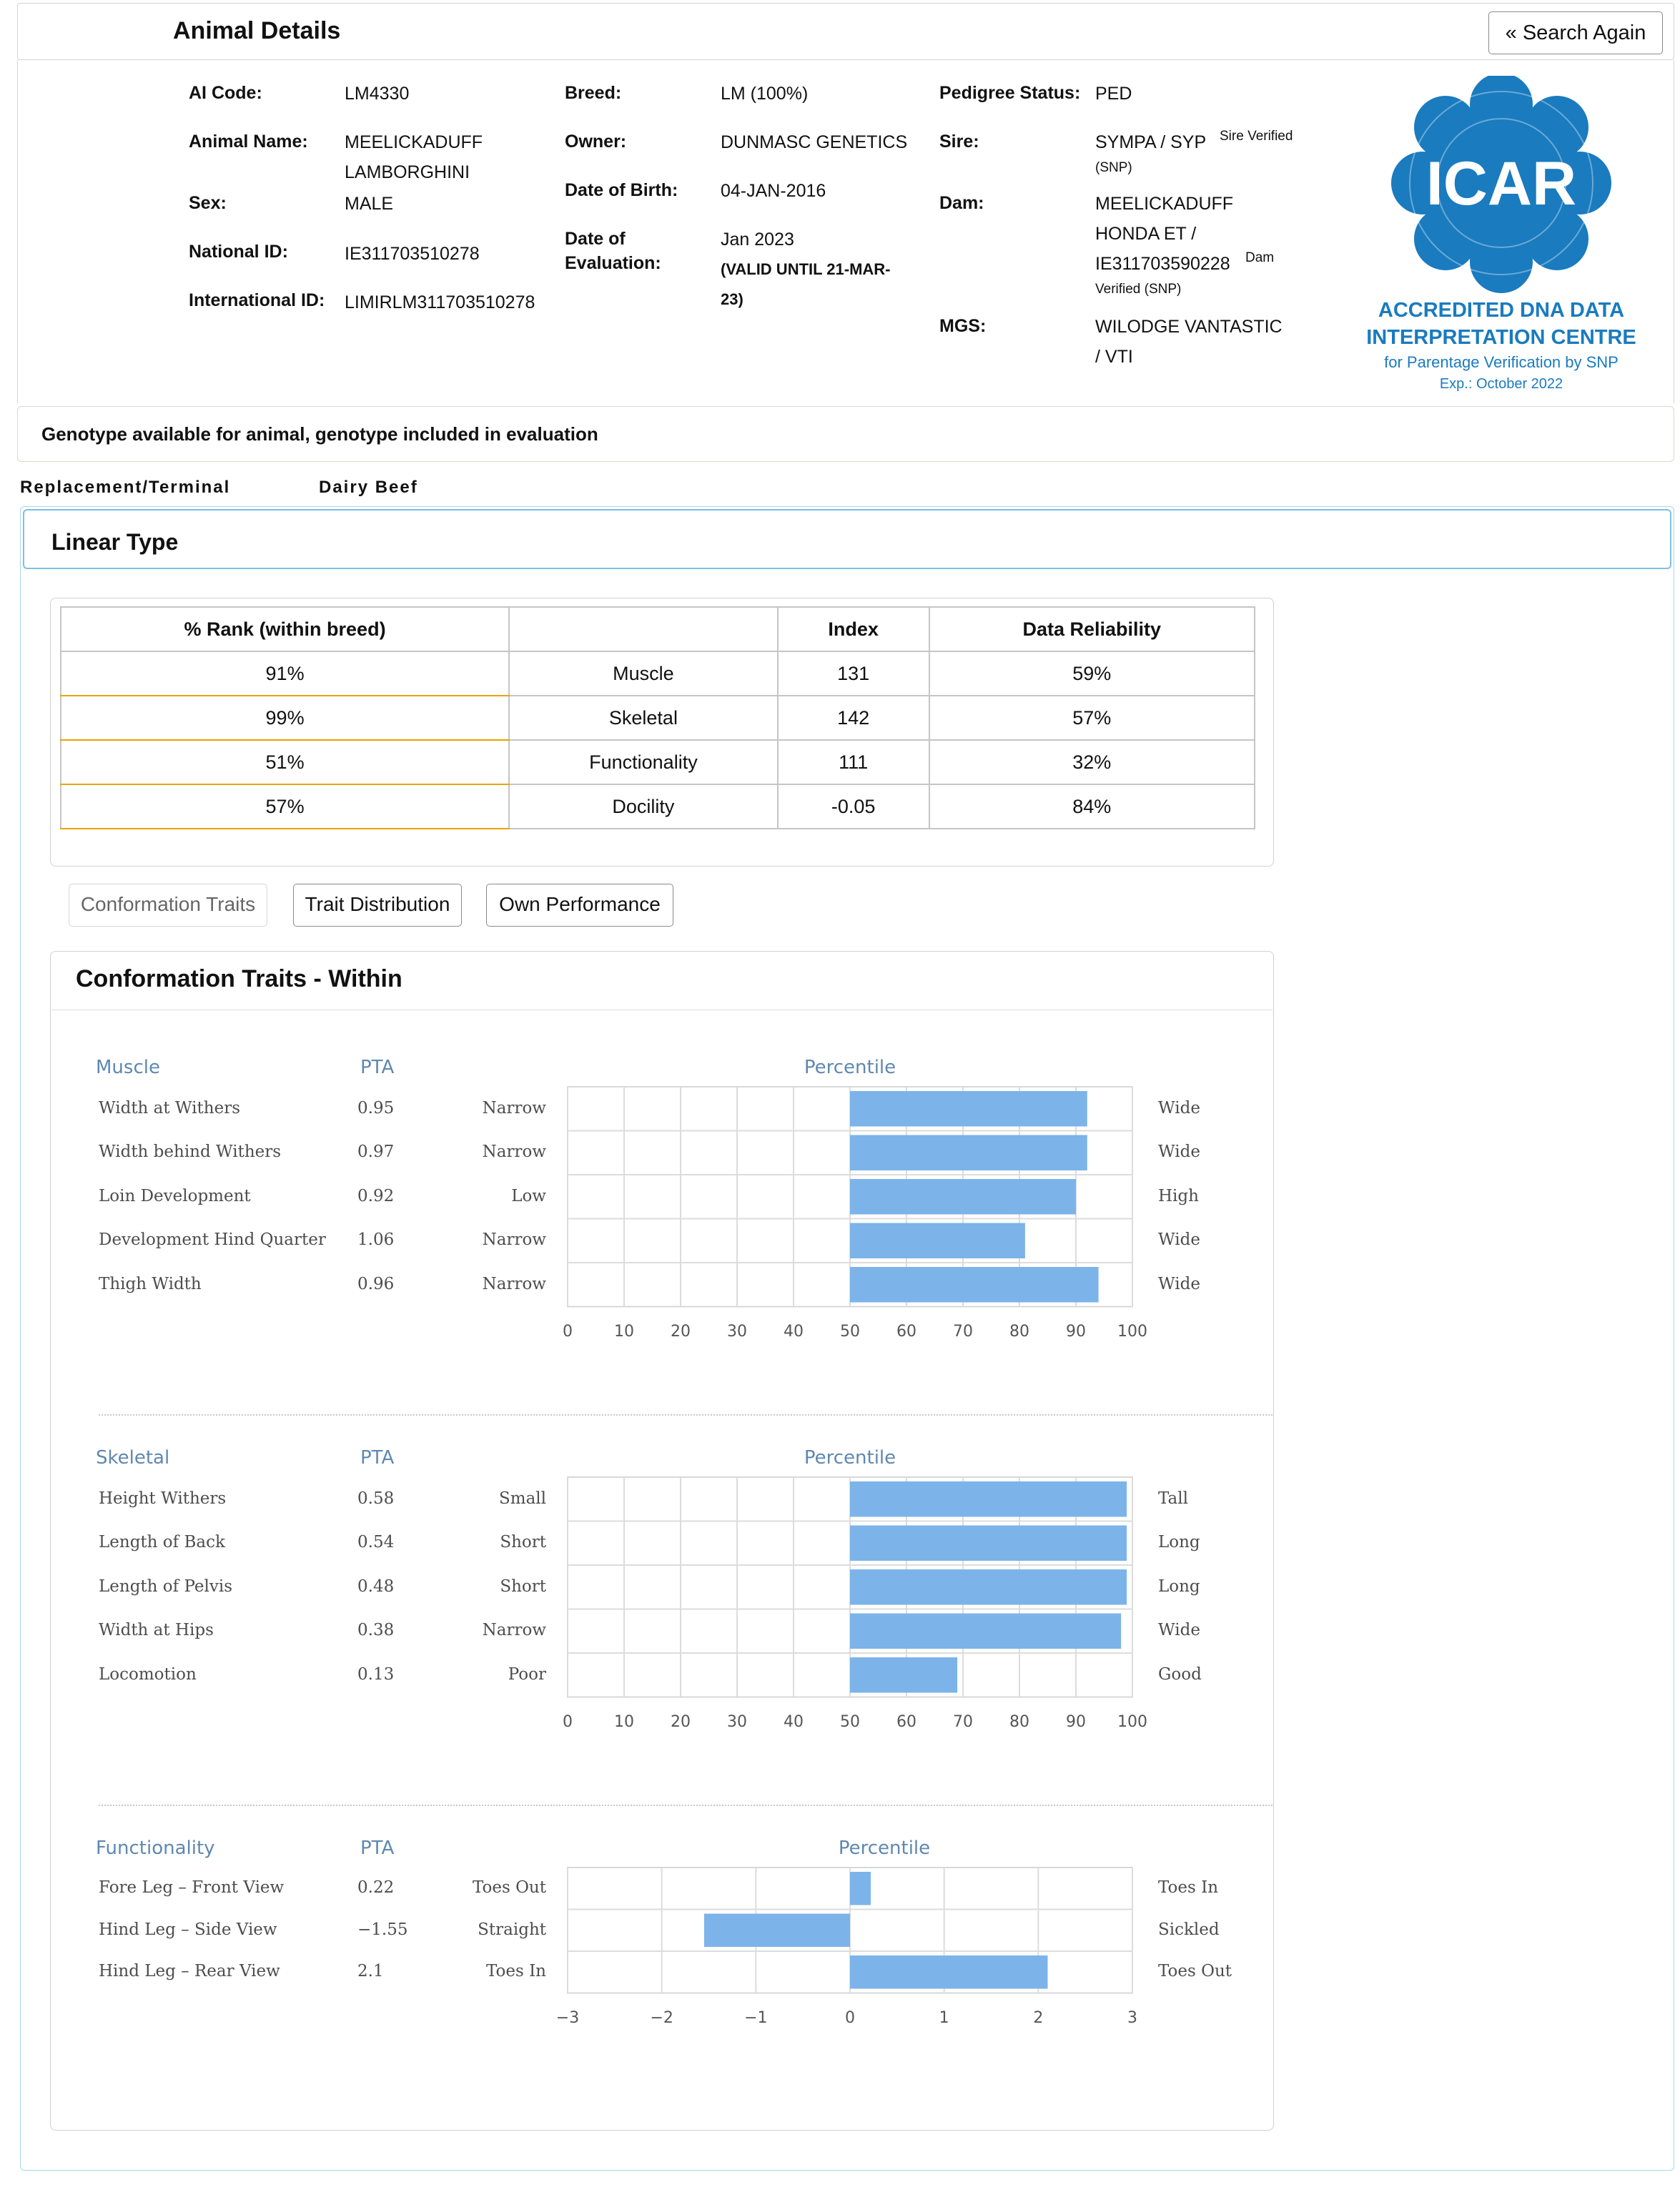  Describe the element at coordinates (148, 1674) in the screenshot. I see `trait-name: Locomotion` at that location.